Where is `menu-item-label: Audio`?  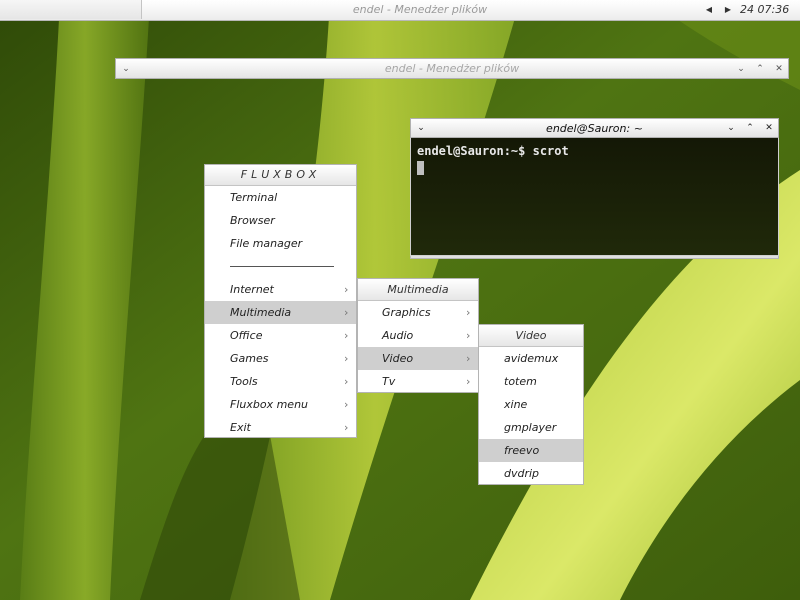
menu-item-label: Audio is located at coordinates (398, 335).